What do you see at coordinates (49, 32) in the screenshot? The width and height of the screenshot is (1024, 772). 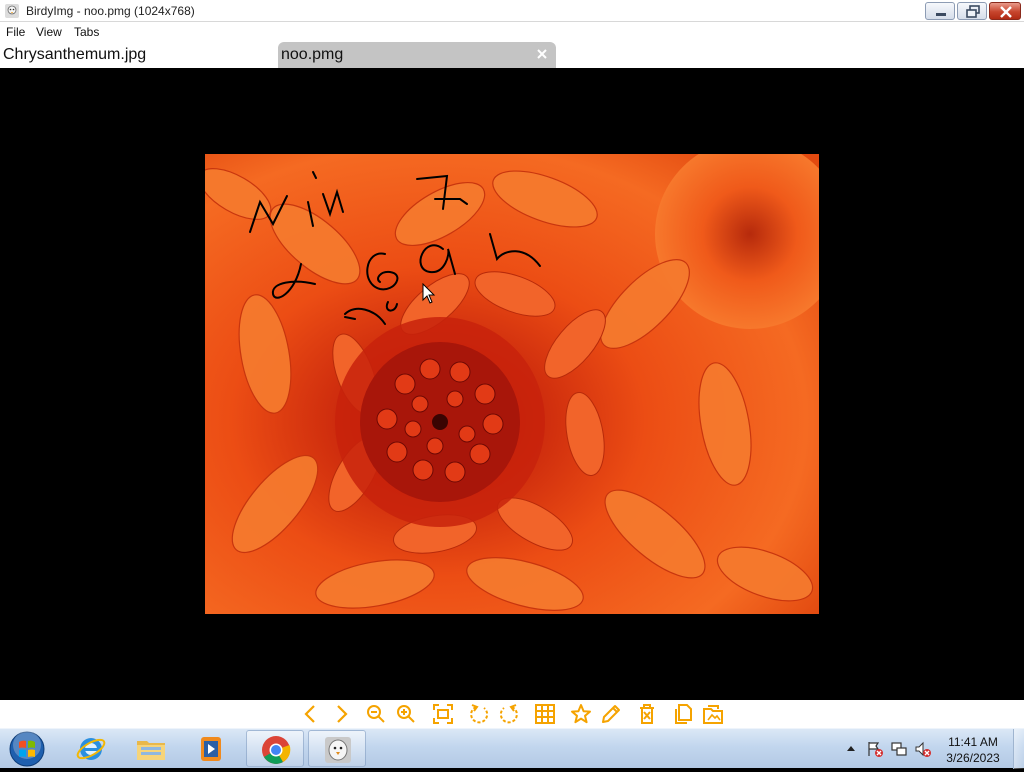 I see `menu-view: View` at bounding box center [49, 32].